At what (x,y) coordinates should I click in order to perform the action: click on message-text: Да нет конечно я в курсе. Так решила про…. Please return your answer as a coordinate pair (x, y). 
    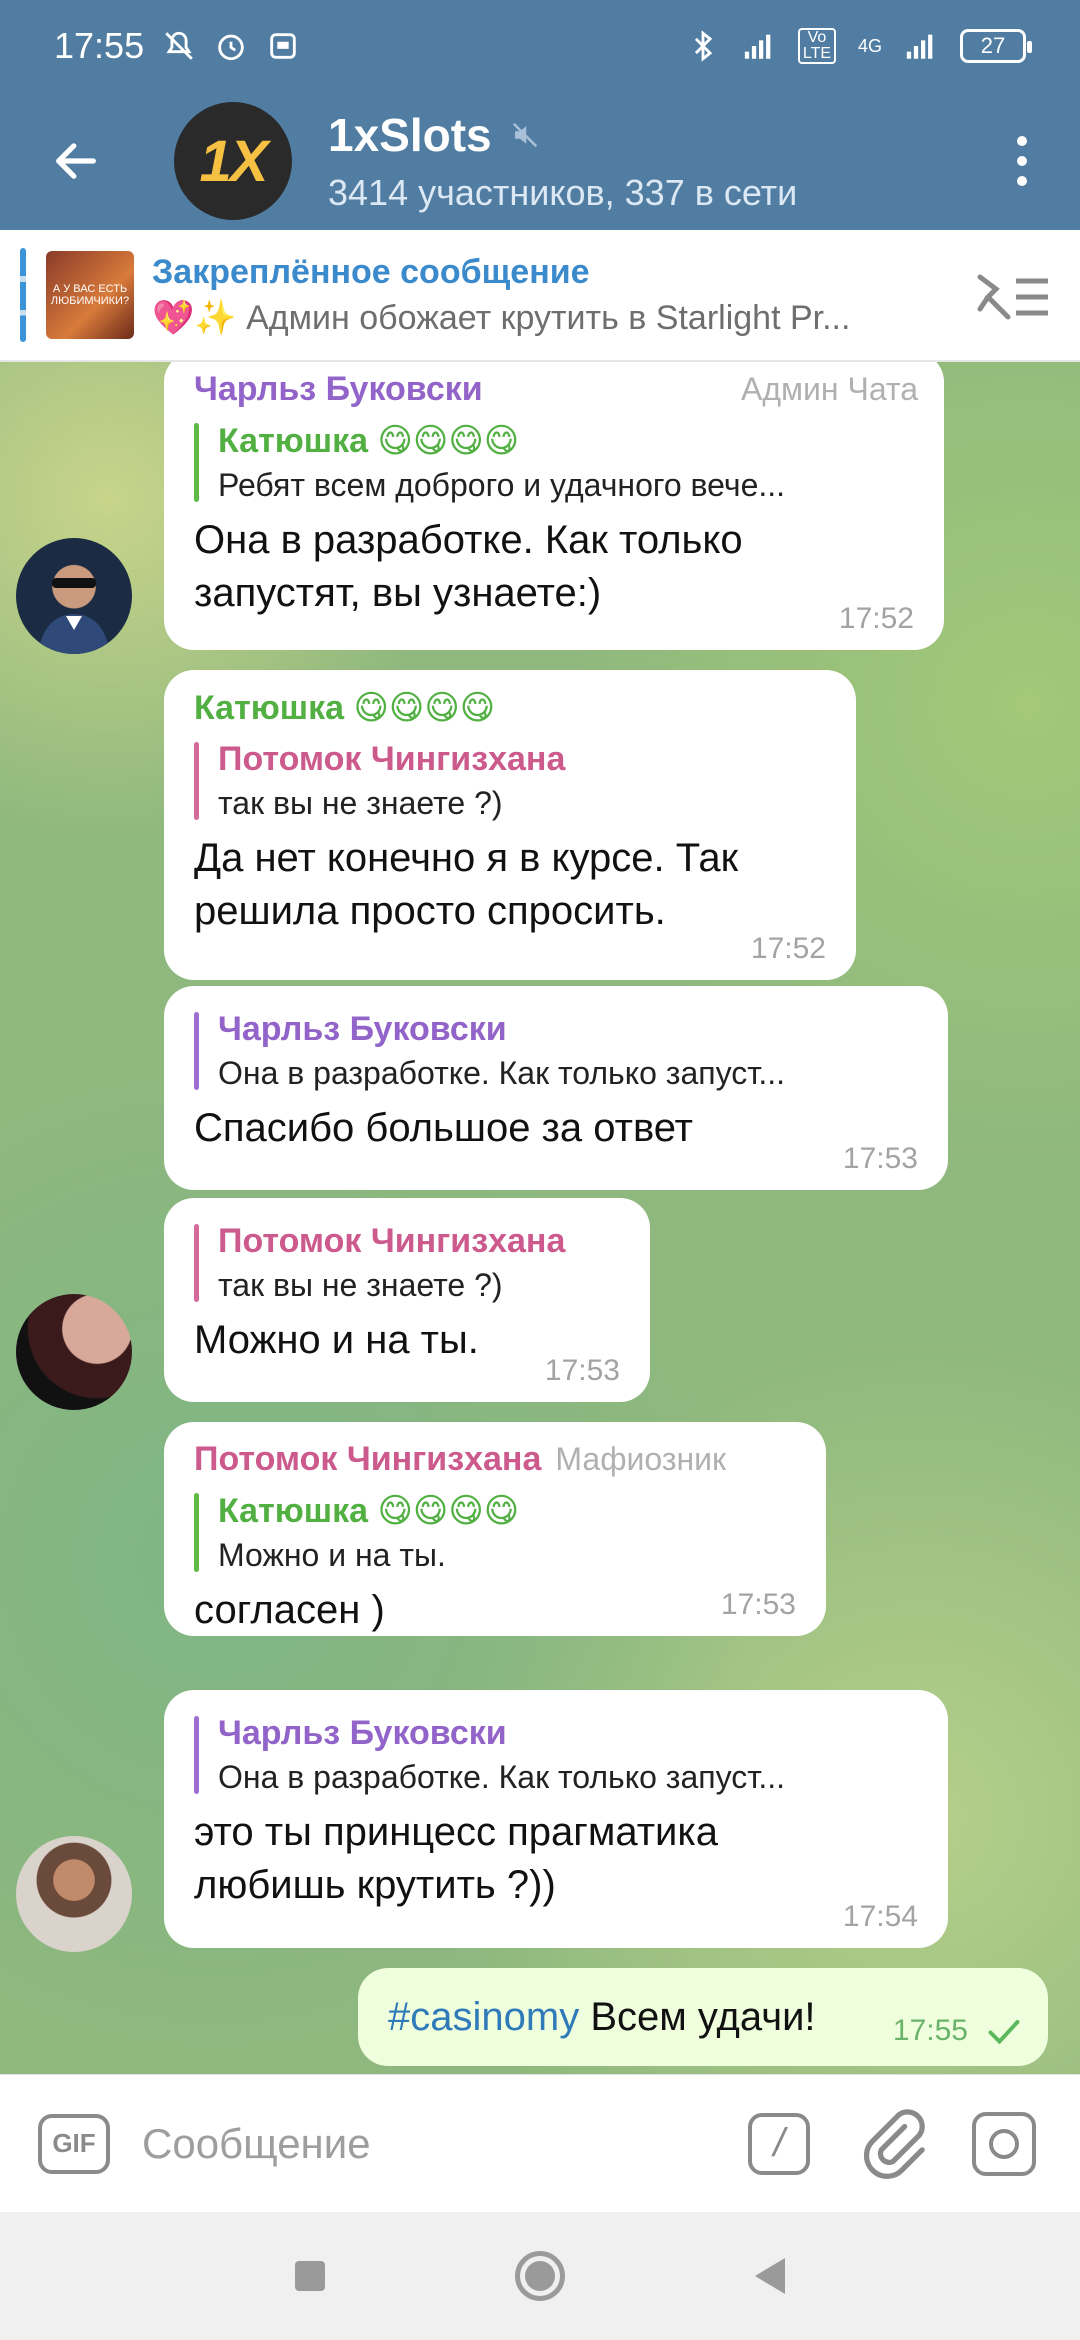
    Looking at the image, I should click on (466, 884).